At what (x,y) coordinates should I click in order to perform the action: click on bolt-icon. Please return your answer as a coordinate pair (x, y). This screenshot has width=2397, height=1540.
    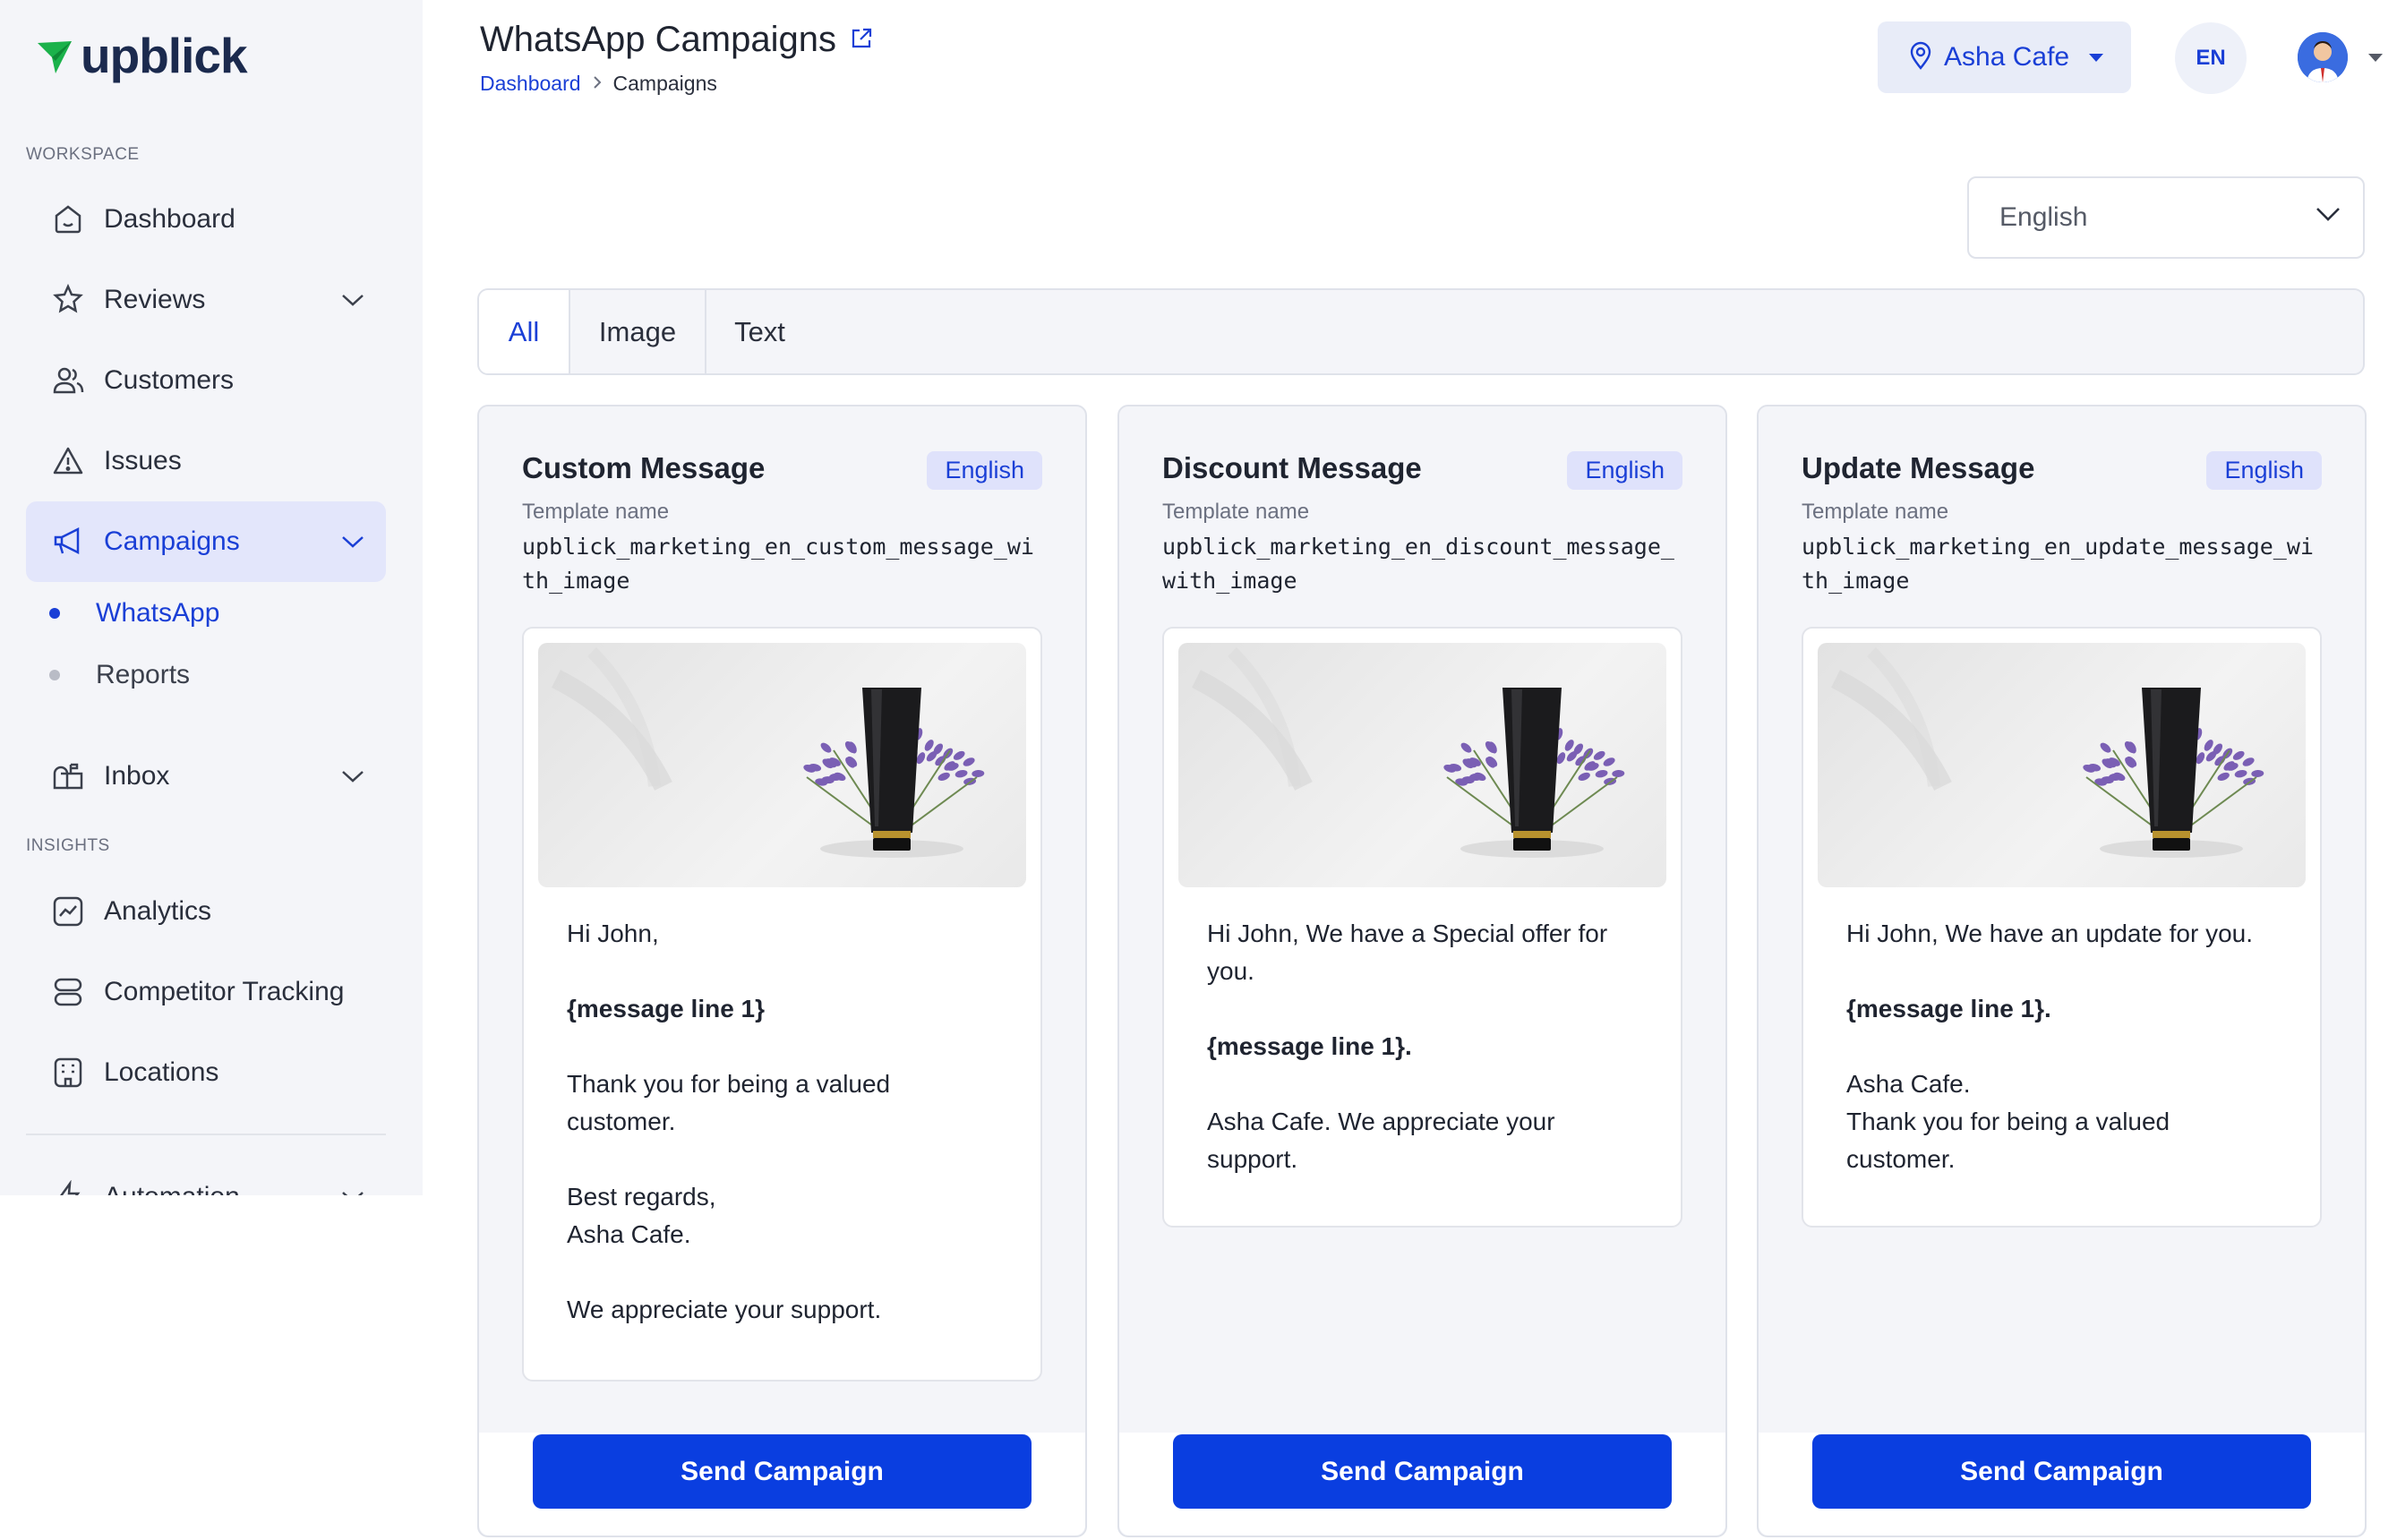
    Looking at the image, I should click on (68, 1186).